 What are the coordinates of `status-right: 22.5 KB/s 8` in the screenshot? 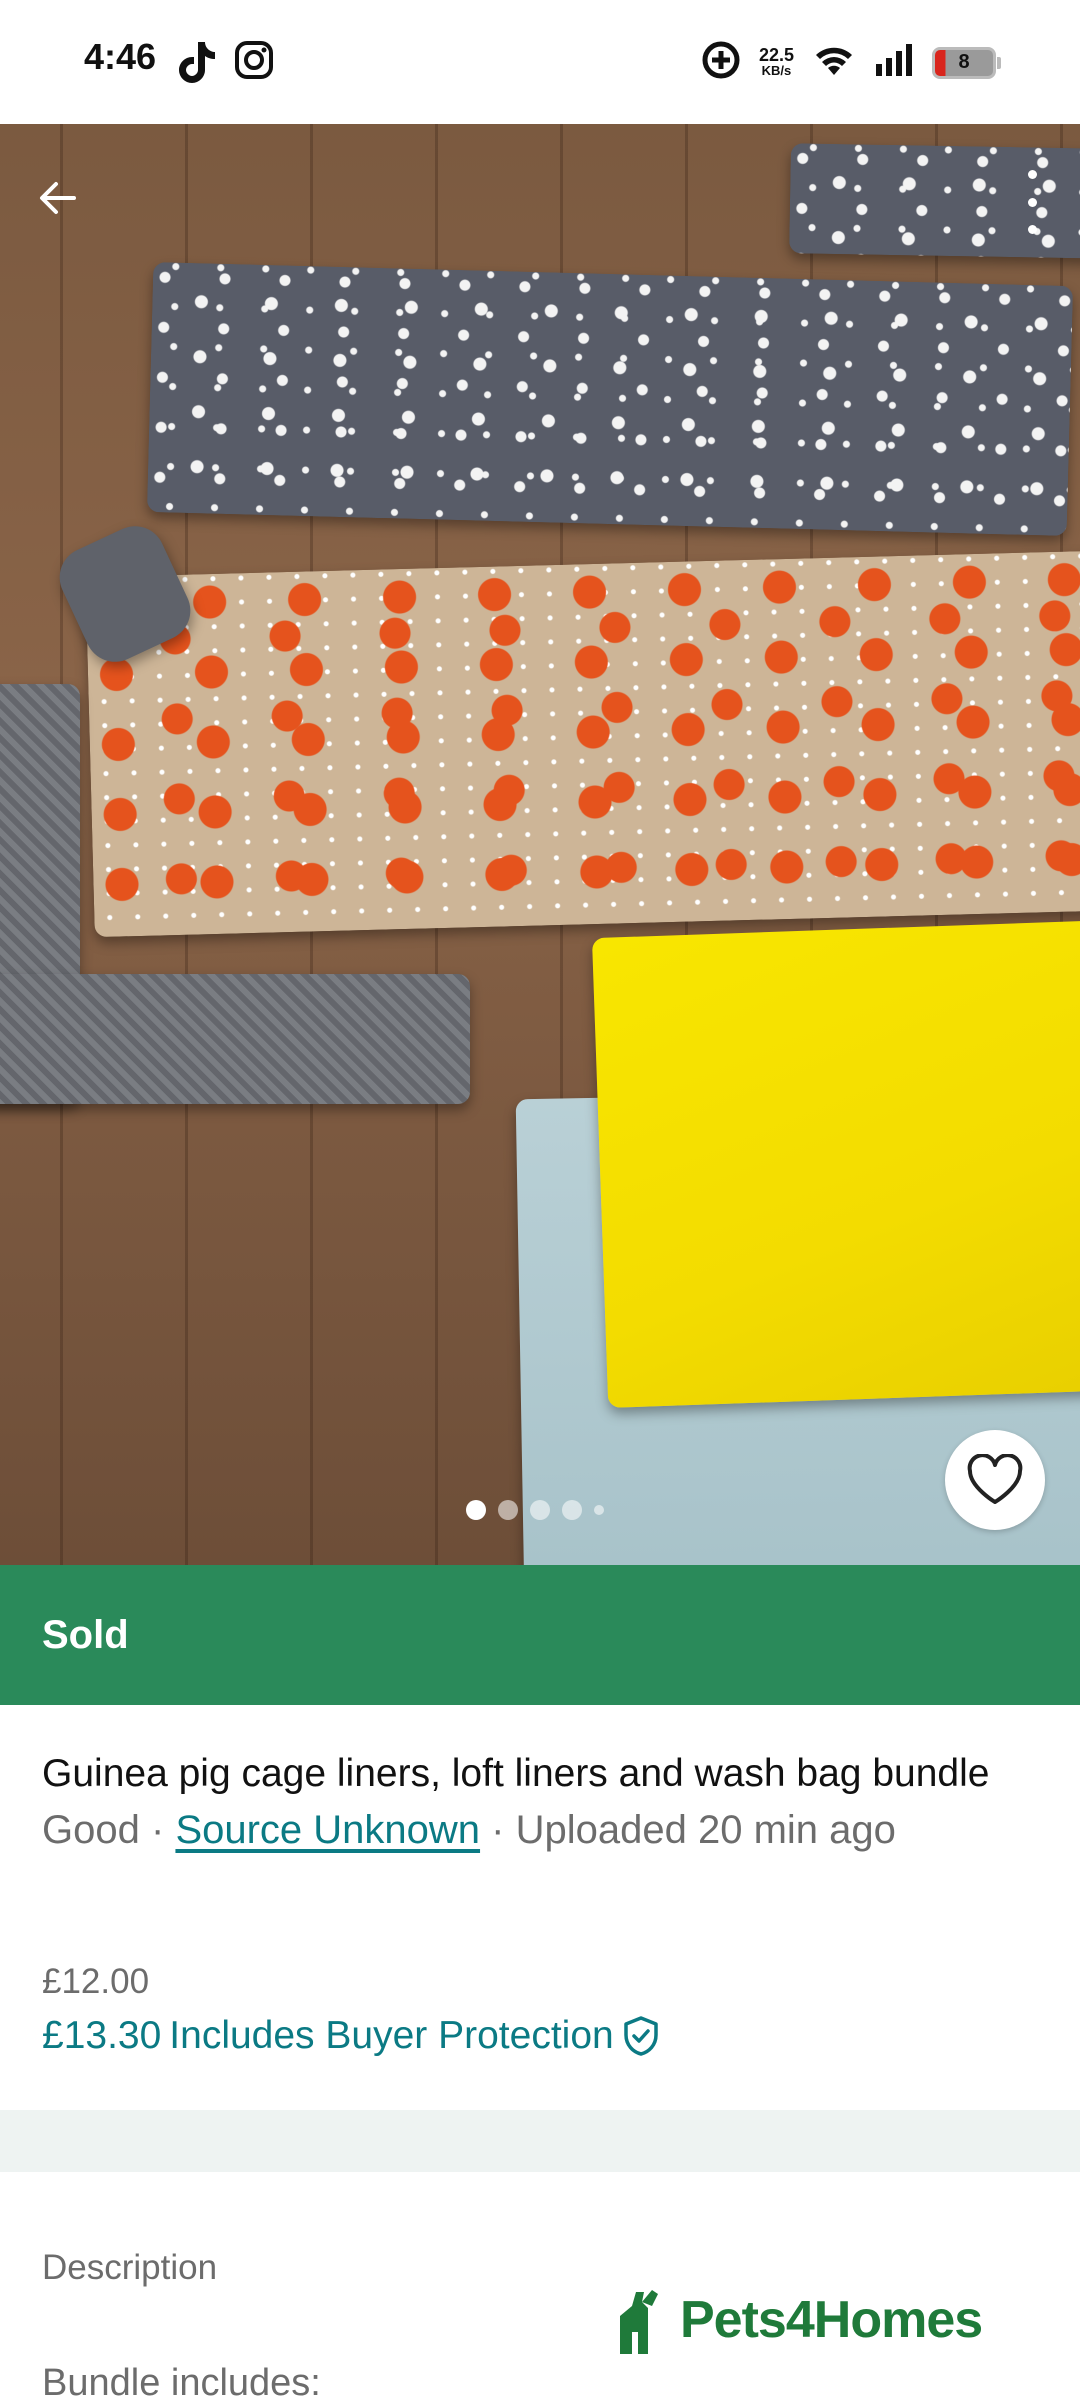 It's located at (851, 62).